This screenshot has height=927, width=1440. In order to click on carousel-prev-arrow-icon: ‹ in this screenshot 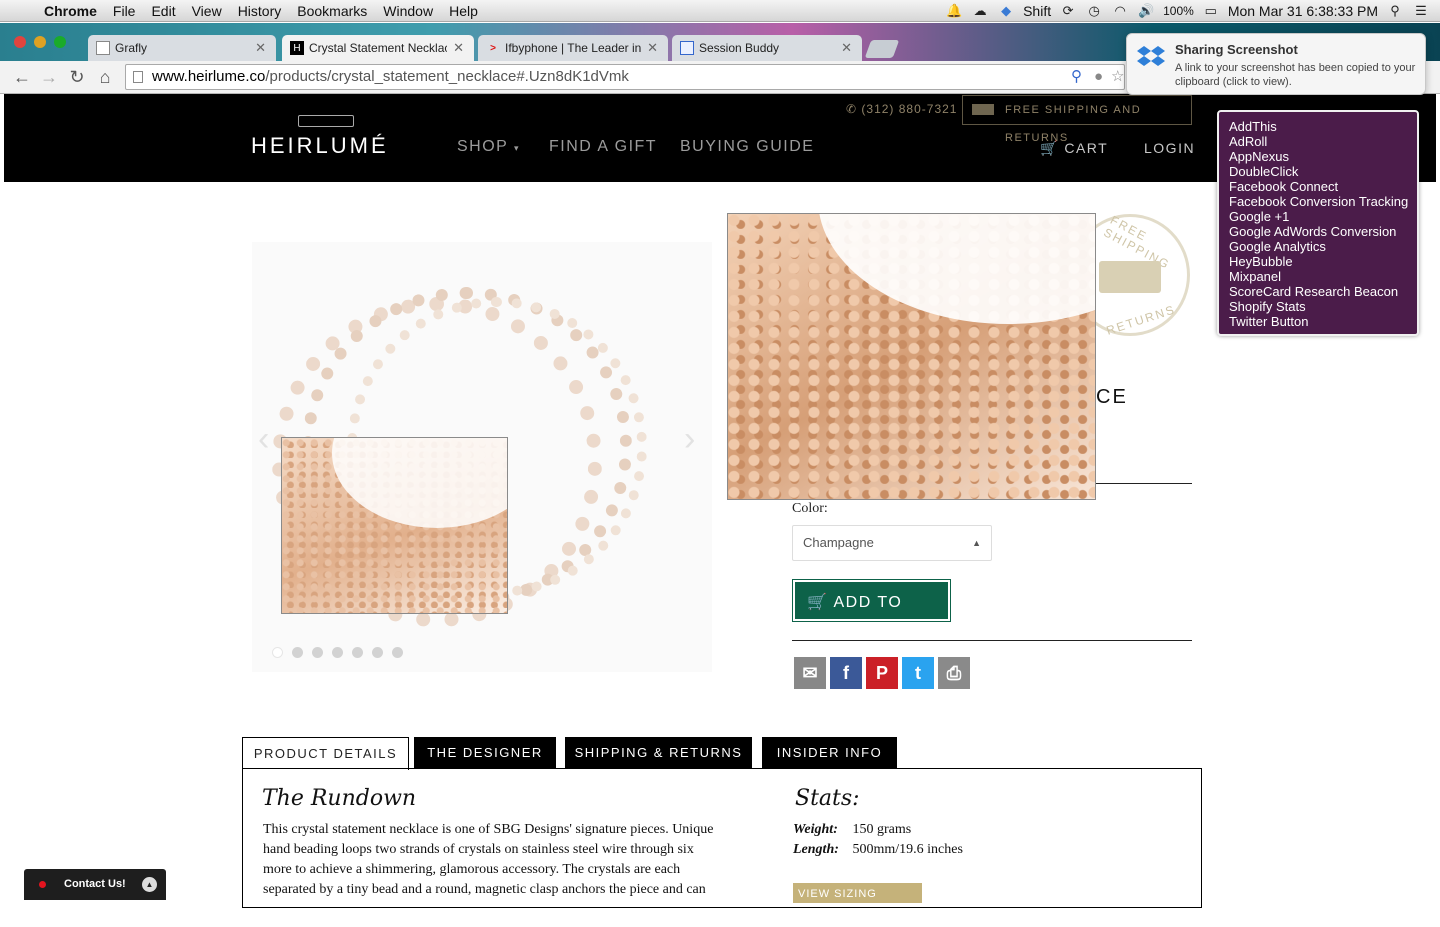, I will do `click(263, 439)`.